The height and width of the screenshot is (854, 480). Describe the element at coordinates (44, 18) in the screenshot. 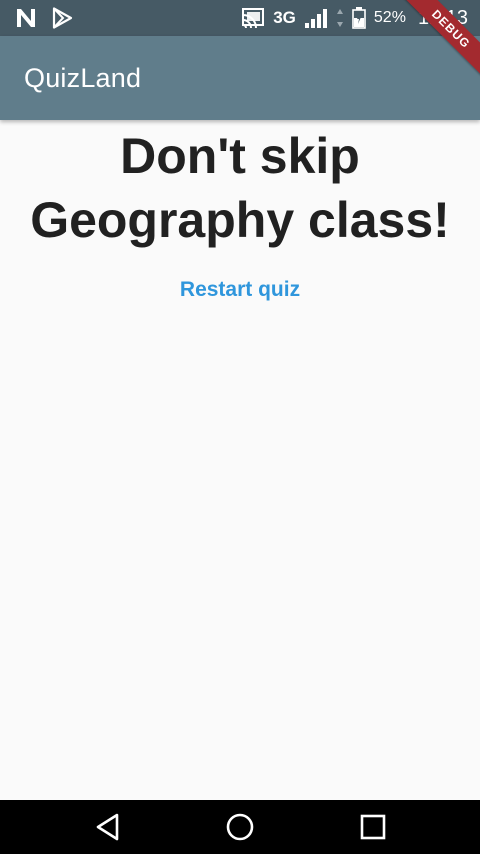

I see `status-left` at that location.